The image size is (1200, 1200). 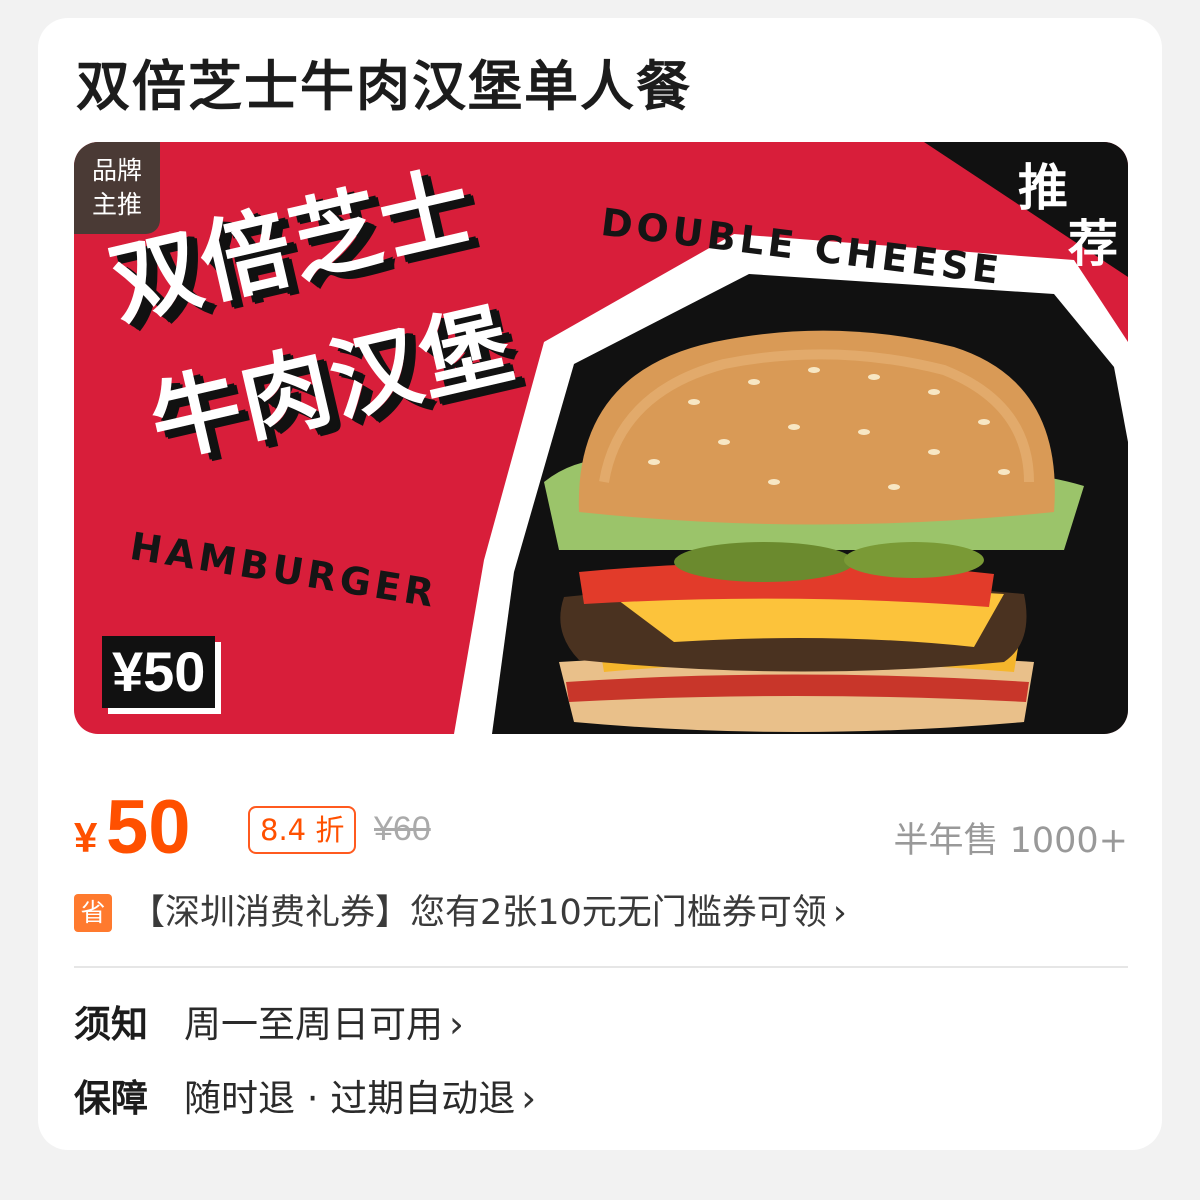 What do you see at coordinates (402, 829) in the screenshot?
I see `original-price: ¥60` at bounding box center [402, 829].